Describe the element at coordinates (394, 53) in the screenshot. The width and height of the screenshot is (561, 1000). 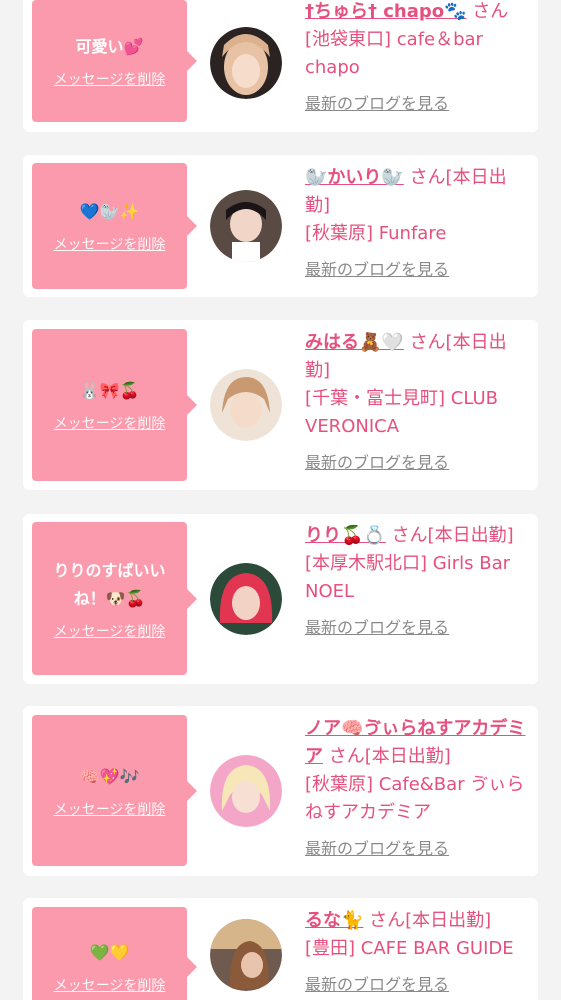
I see `shop-name: [池袋東口] cafe＆bar chapo` at that location.